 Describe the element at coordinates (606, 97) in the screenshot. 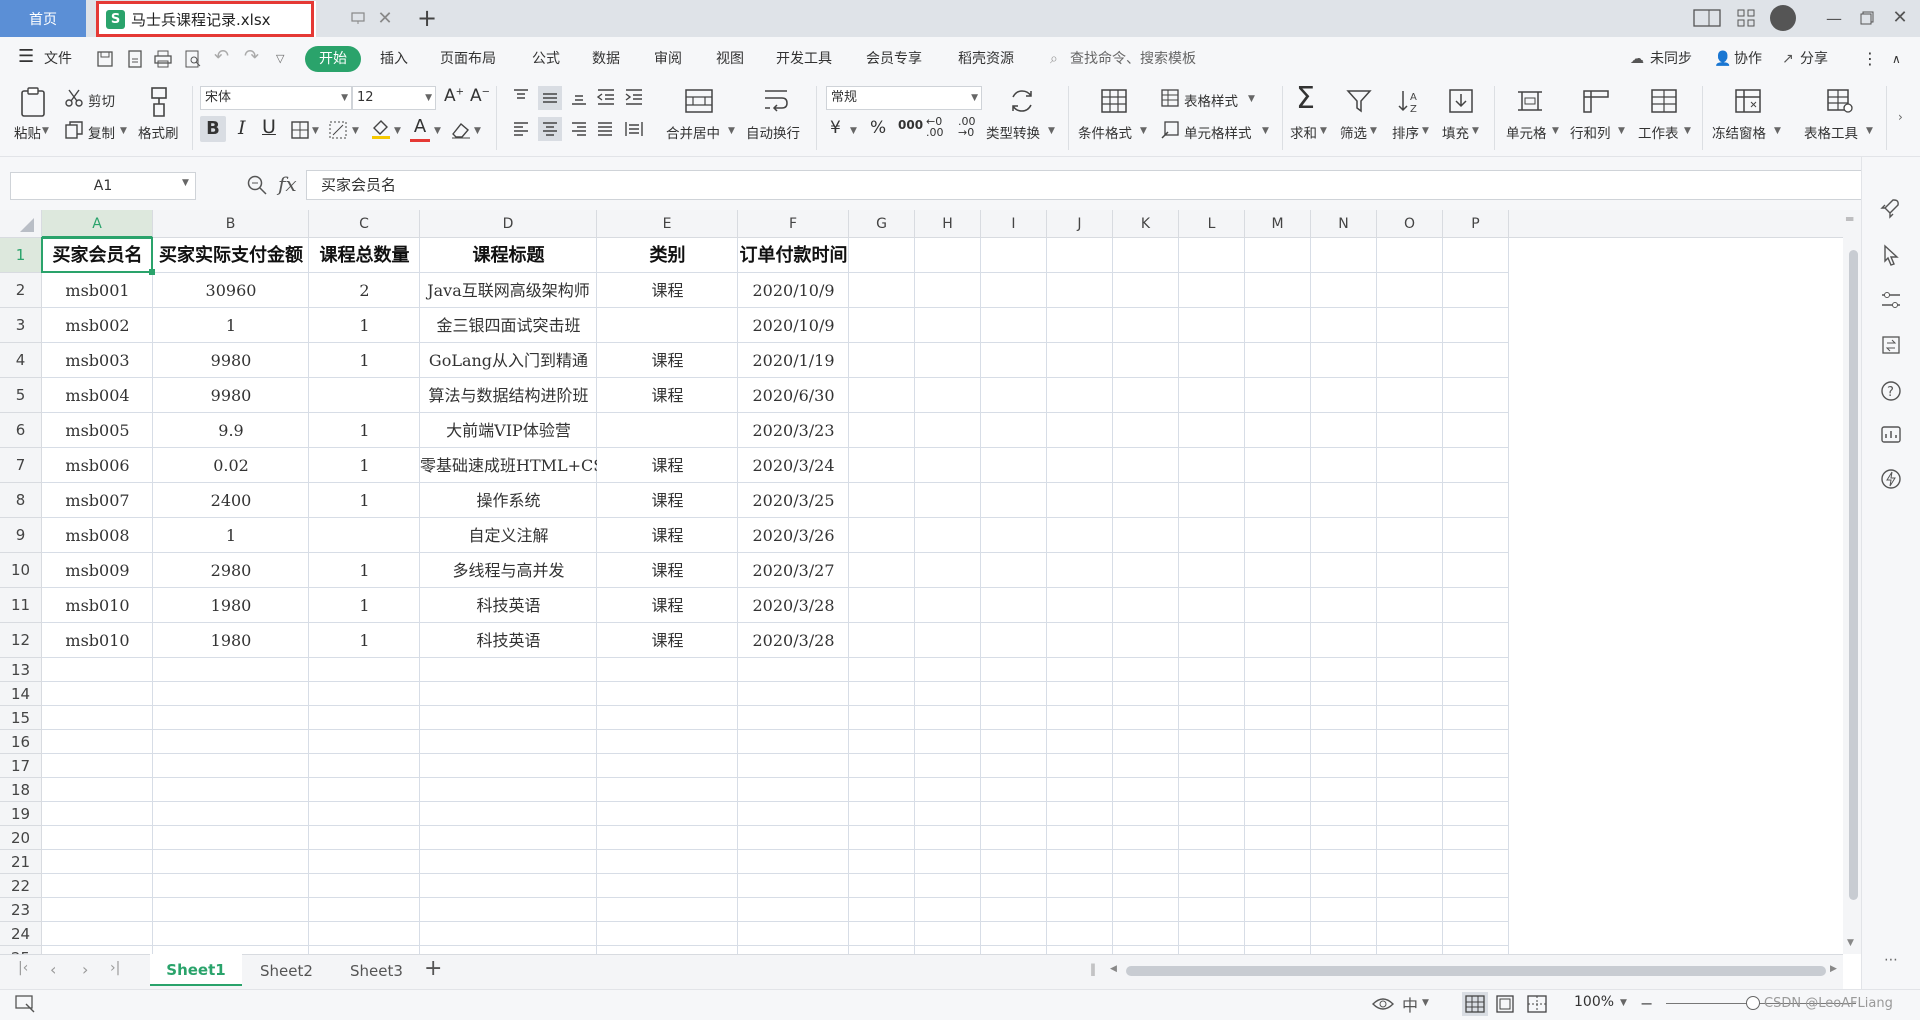

I see `indent-decrease-icon` at that location.